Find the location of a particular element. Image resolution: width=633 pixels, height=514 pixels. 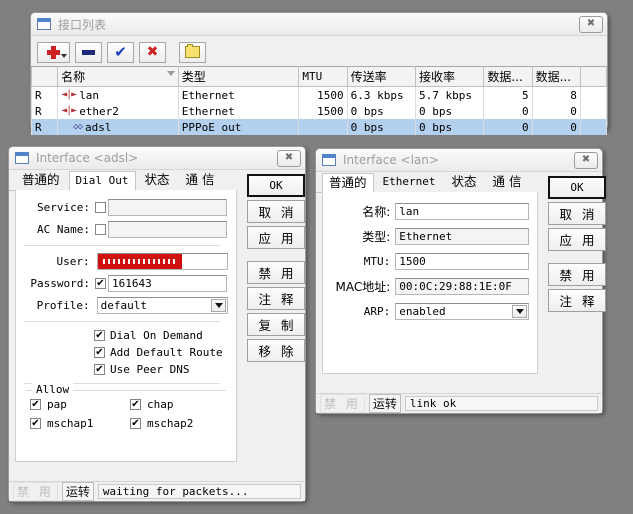

ac-name-checkbox is located at coordinates (100, 229).